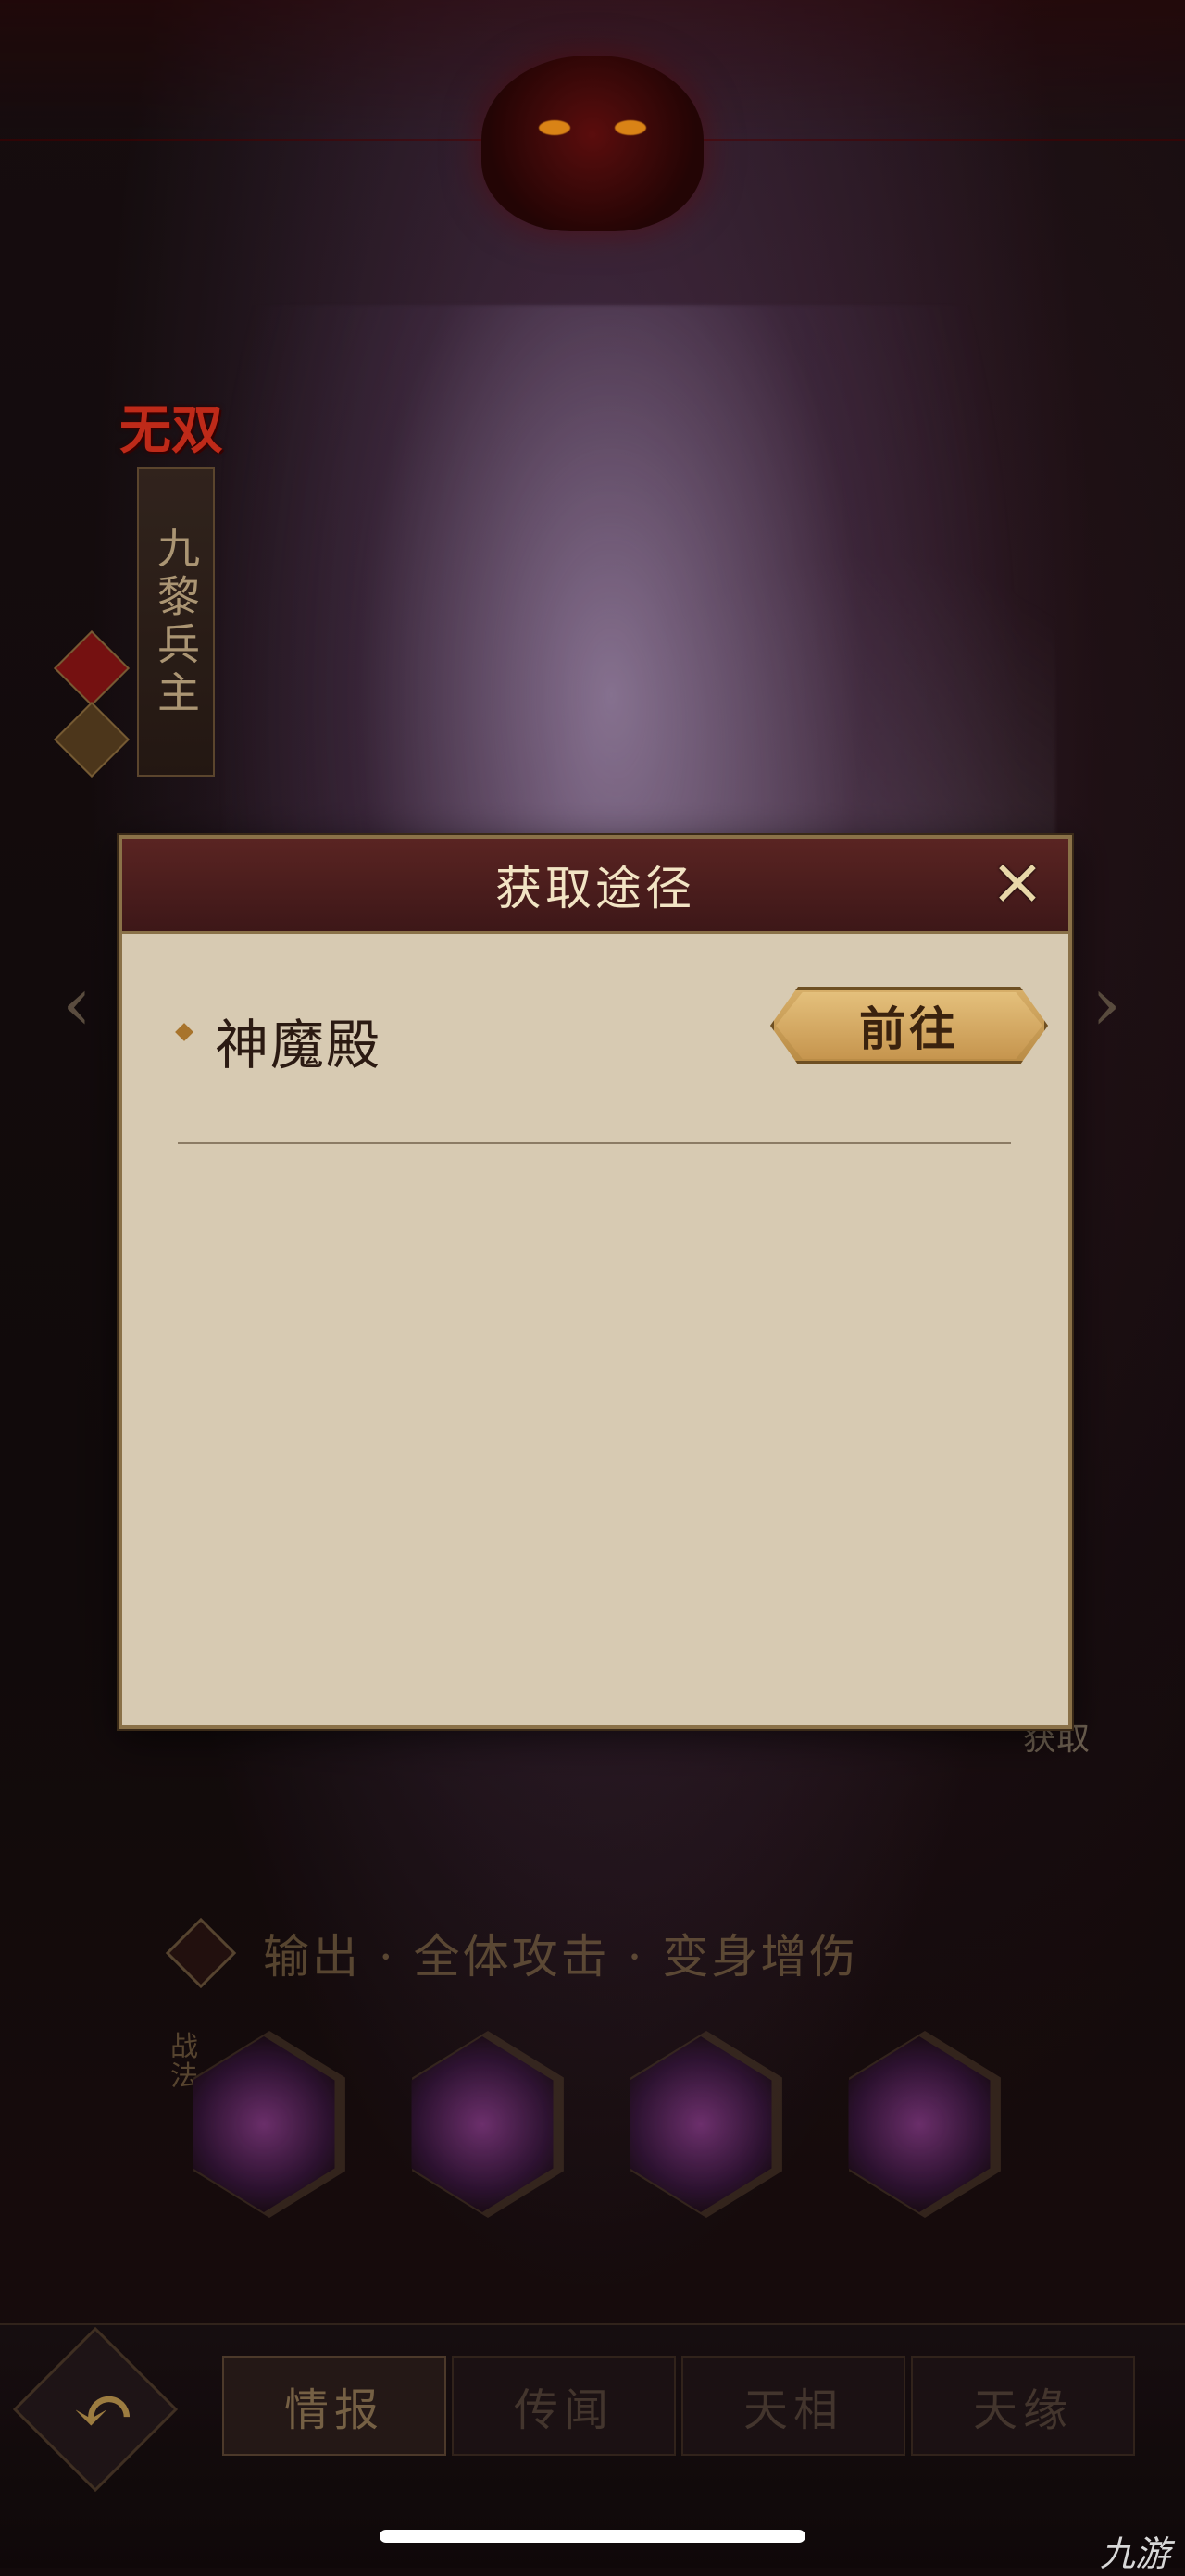 The image size is (1185, 2576). I want to click on source-row: 神魔殿 前往, so click(611, 1038).